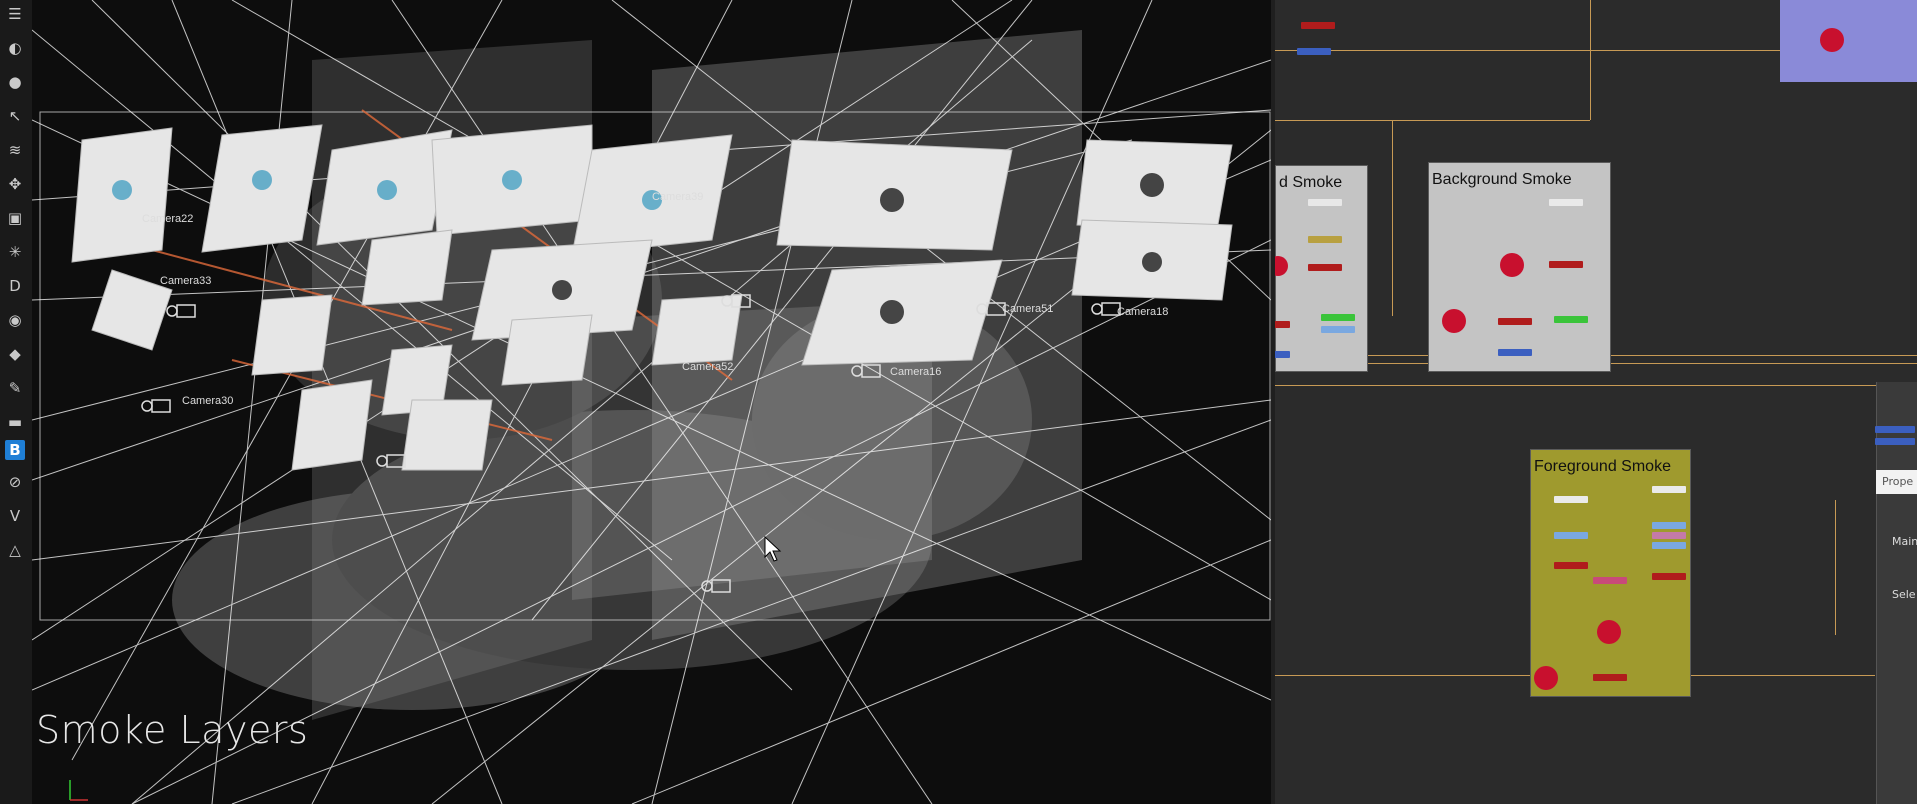  I want to click on eye-icon: ◉, so click(15, 320).